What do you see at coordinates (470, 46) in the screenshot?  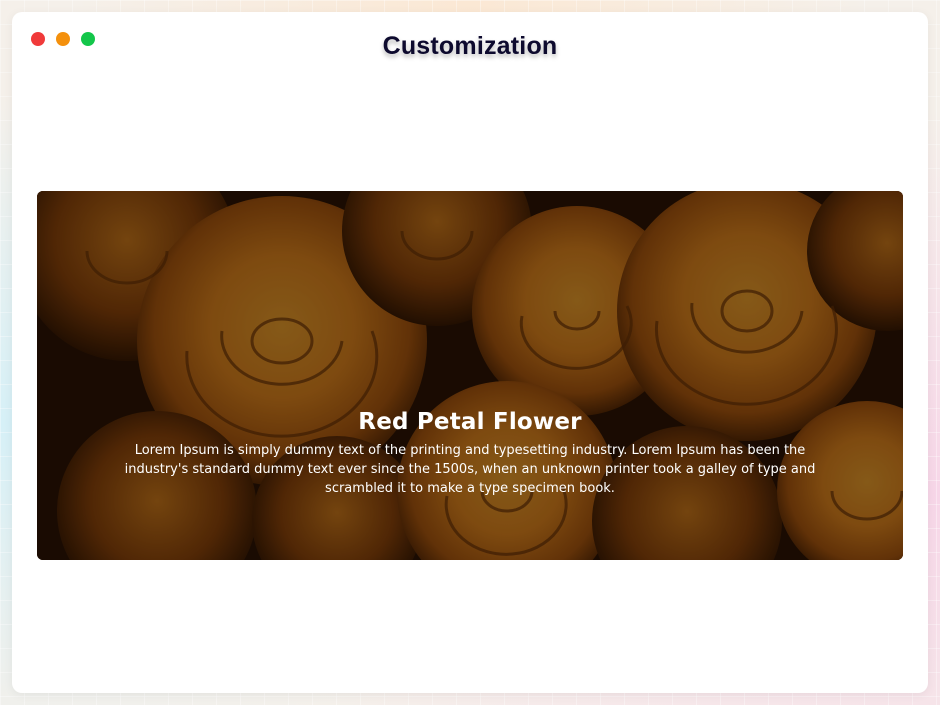 I see `page-title: Customization` at bounding box center [470, 46].